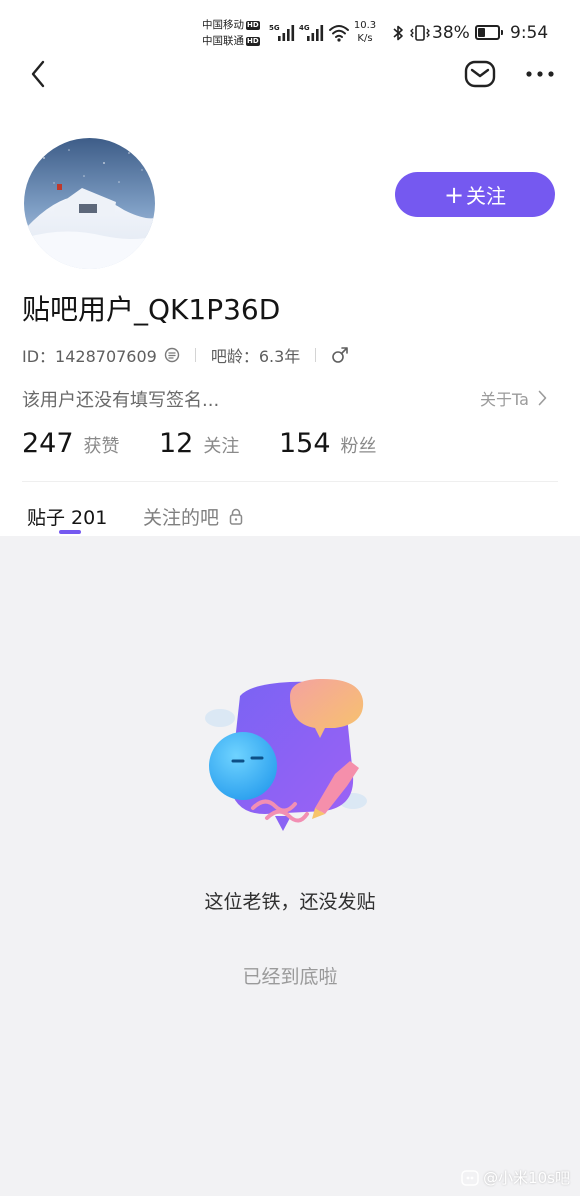  I want to click on stat-fans-label: 粉丝, so click(358, 446).